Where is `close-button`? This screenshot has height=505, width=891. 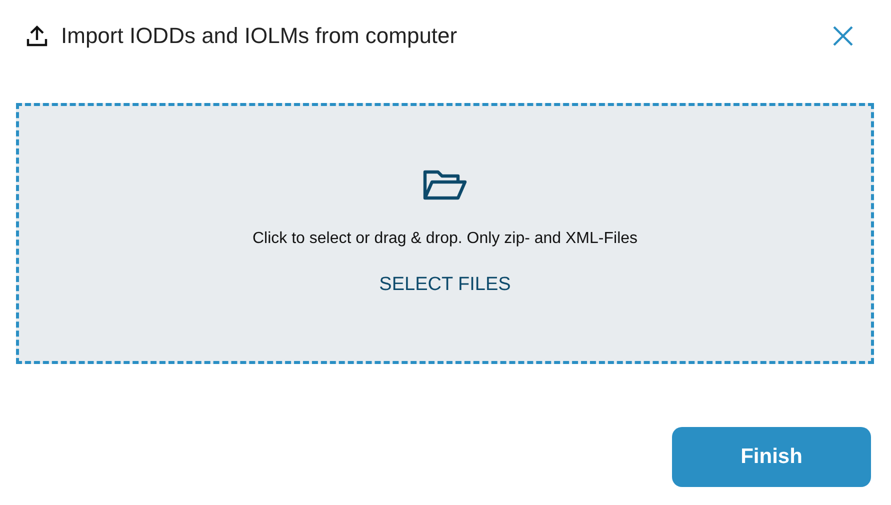
close-button is located at coordinates (843, 36).